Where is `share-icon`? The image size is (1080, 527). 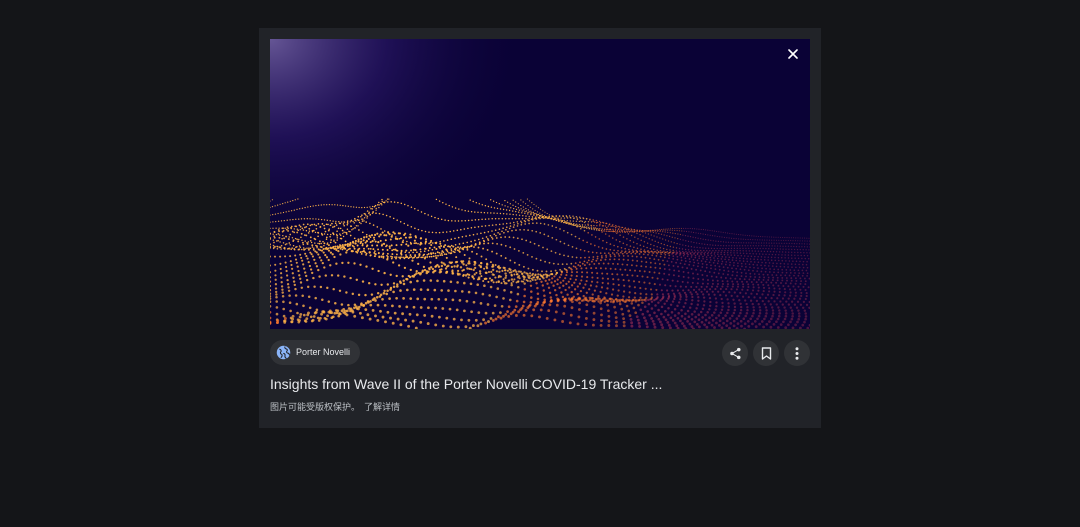
share-icon is located at coordinates (735, 353).